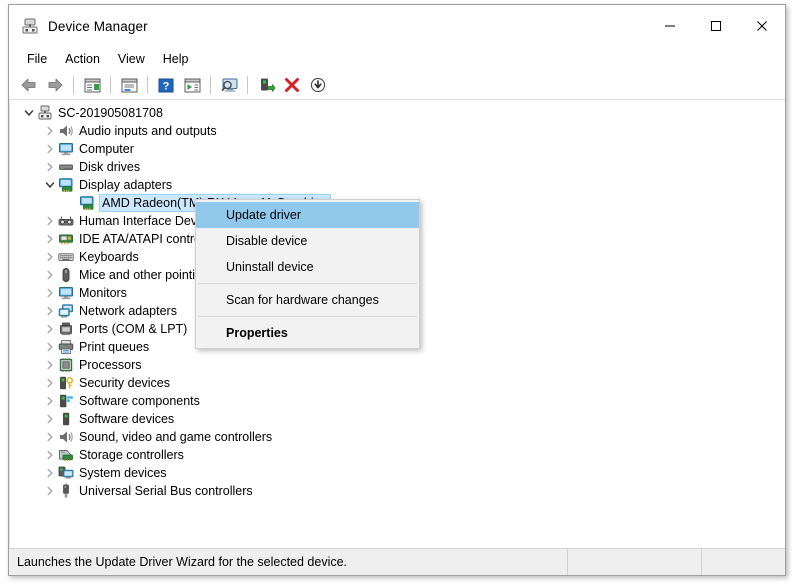 The image size is (795, 587). What do you see at coordinates (307, 300) in the screenshot?
I see `context-menu-item-3: Scan for hardware changes` at bounding box center [307, 300].